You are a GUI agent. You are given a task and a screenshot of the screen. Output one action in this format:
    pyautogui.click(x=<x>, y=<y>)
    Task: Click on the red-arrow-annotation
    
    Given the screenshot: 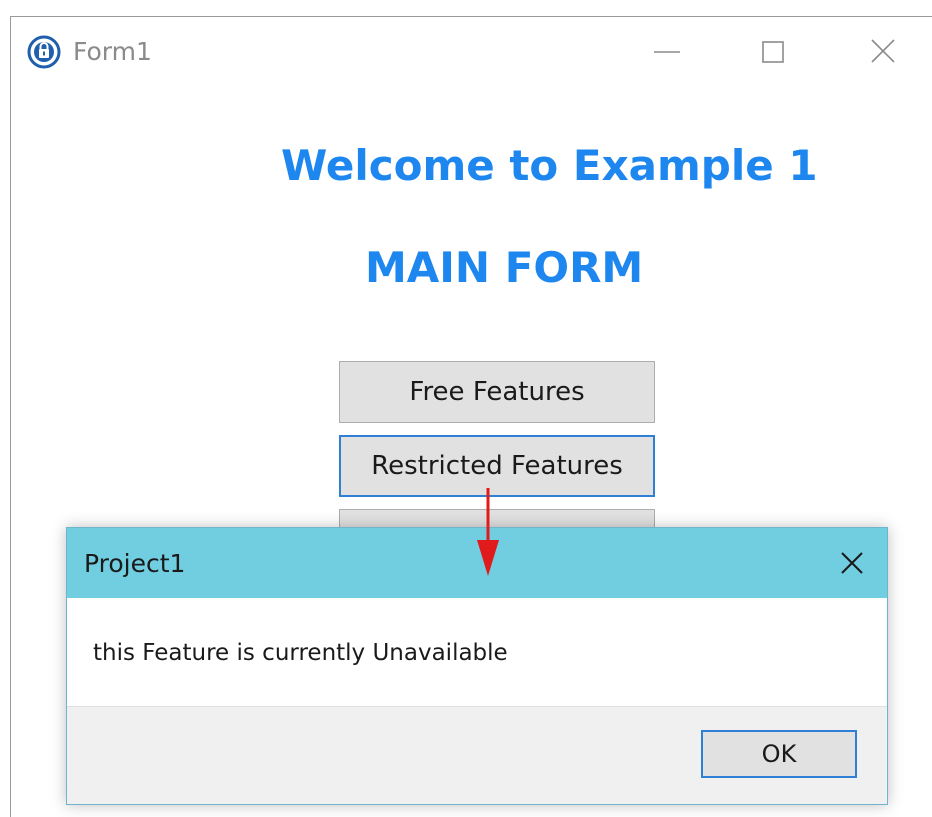 What is the action you would take?
    pyautogui.click(x=488, y=533)
    